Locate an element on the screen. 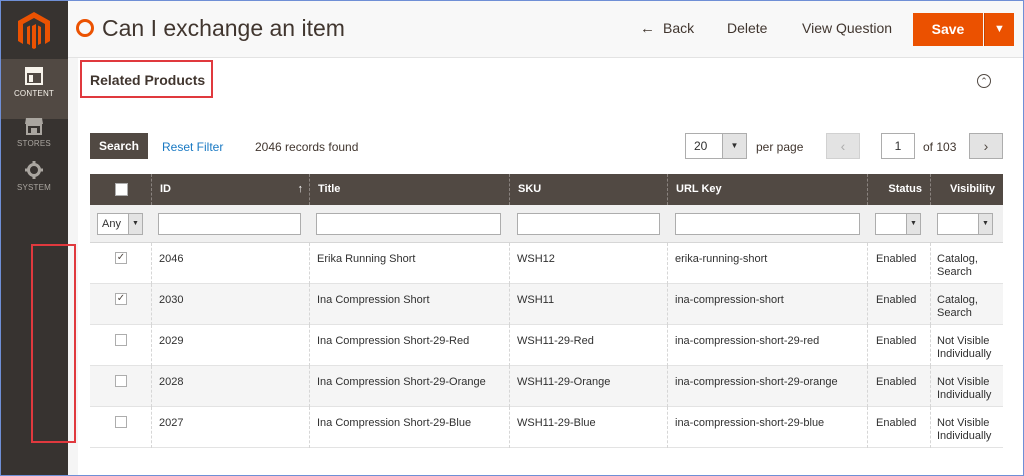 This screenshot has width=1024, height=476. column-header-status: Status is located at coordinates (898, 189).